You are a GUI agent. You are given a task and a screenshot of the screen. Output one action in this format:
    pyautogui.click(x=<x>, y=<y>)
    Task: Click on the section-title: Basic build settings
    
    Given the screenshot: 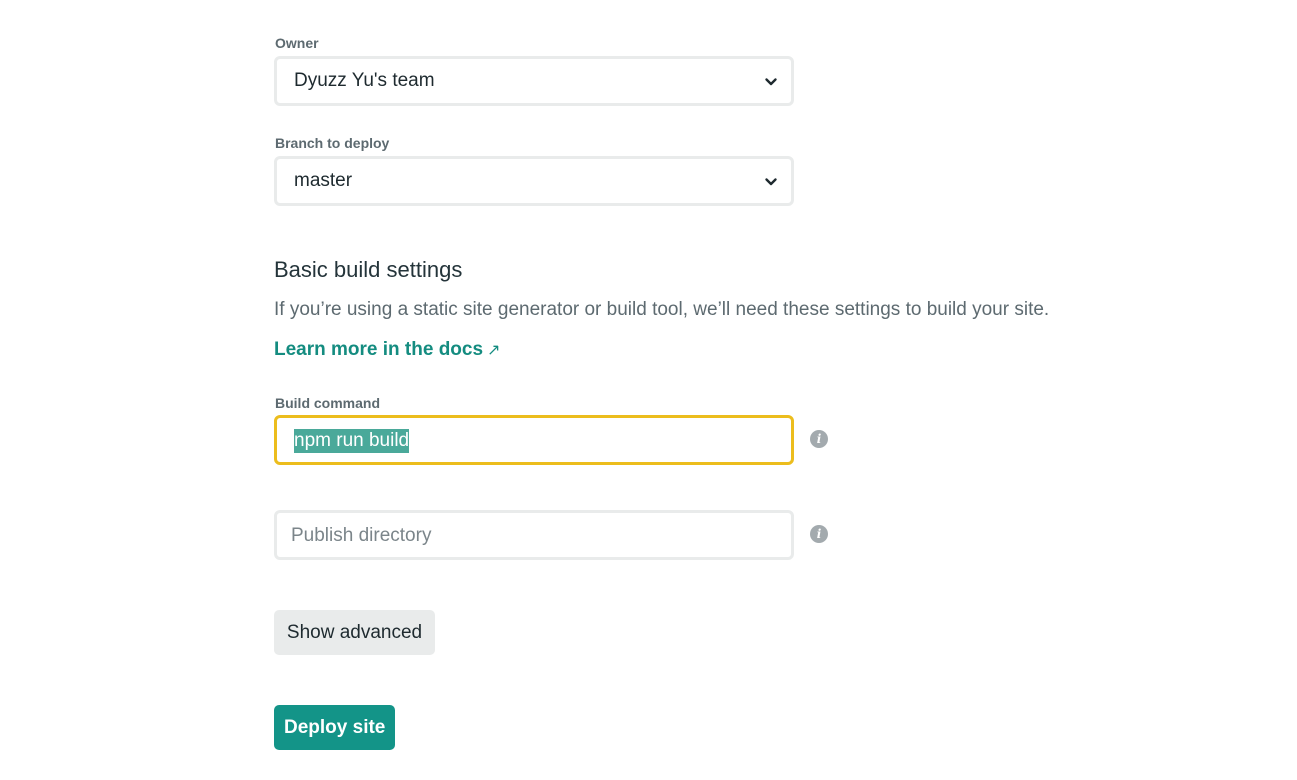 What is the action you would take?
    pyautogui.click(x=368, y=269)
    